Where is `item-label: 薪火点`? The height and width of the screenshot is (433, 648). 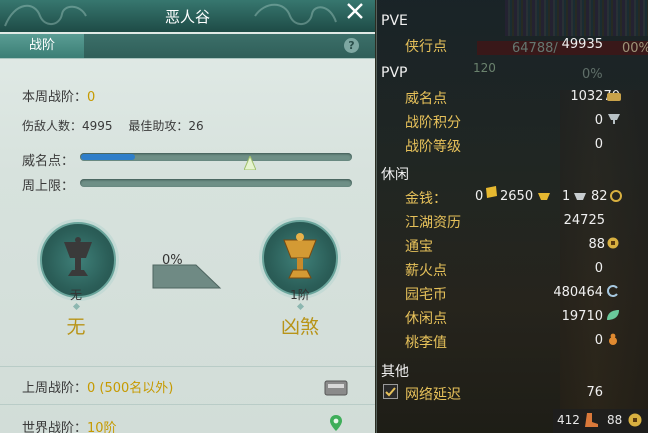
item-label: 薪火点 is located at coordinates (426, 271).